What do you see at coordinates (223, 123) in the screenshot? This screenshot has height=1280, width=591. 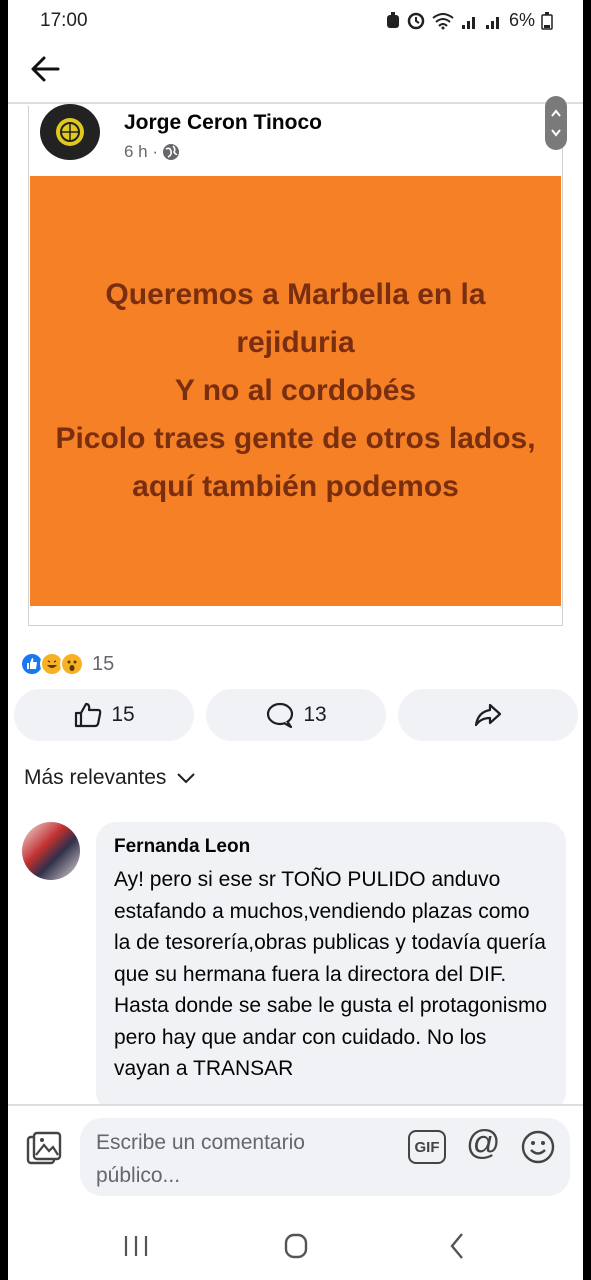 I see `post-author-name: Jorge Ceron Tinoco` at bounding box center [223, 123].